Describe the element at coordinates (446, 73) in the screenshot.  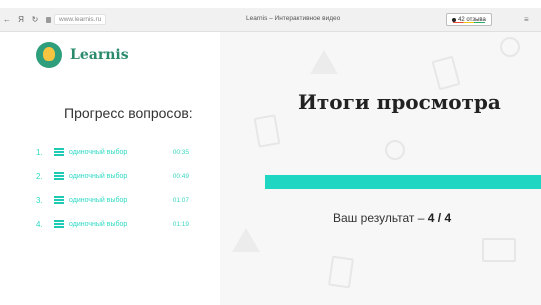
I see `paper-decoration` at that location.